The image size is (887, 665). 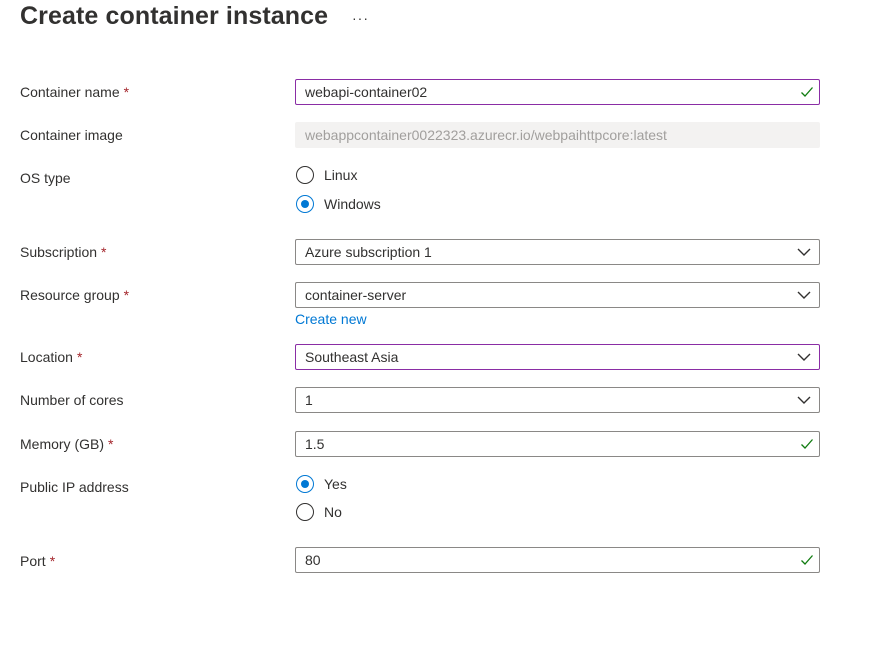 I want to click on cores-label: Number of cores, so click(x=72, y=400).